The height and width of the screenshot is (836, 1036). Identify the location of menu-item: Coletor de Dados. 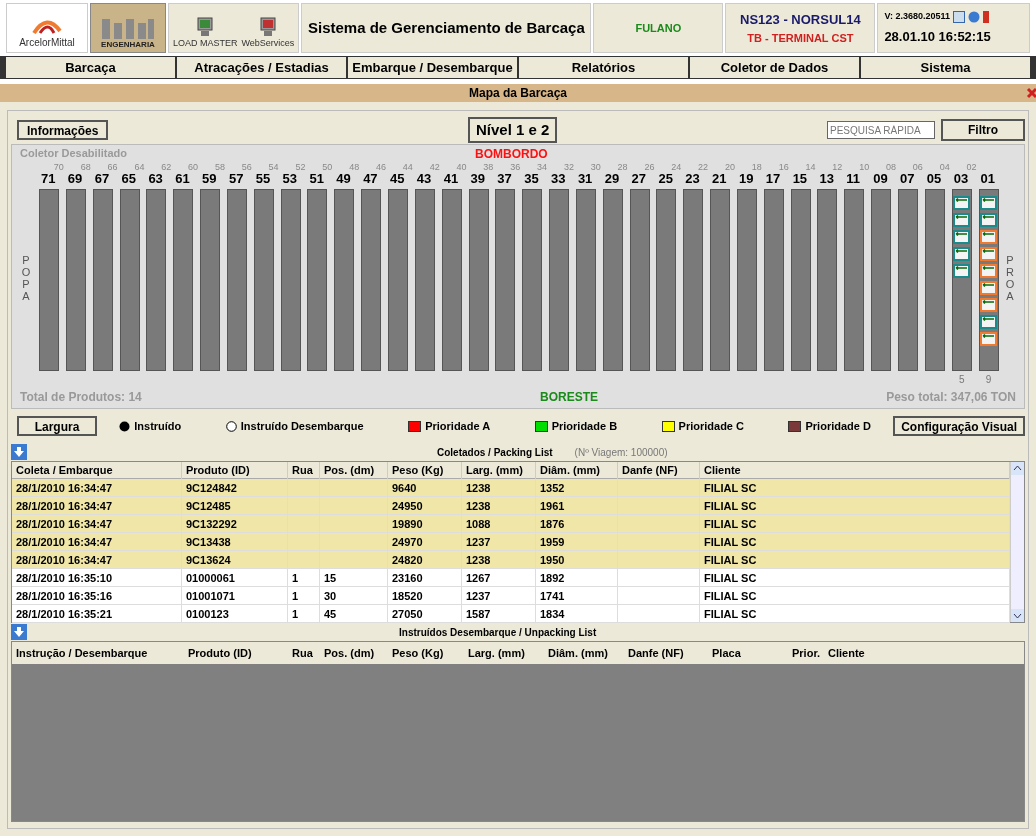
(774, 67).